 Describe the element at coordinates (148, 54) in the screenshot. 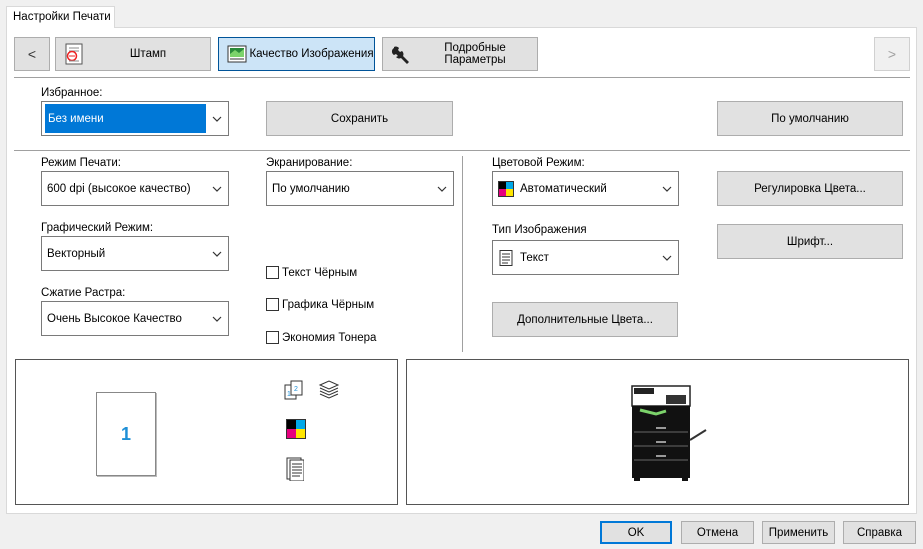

I see `tab-stamp-label: Штамп` at that location.